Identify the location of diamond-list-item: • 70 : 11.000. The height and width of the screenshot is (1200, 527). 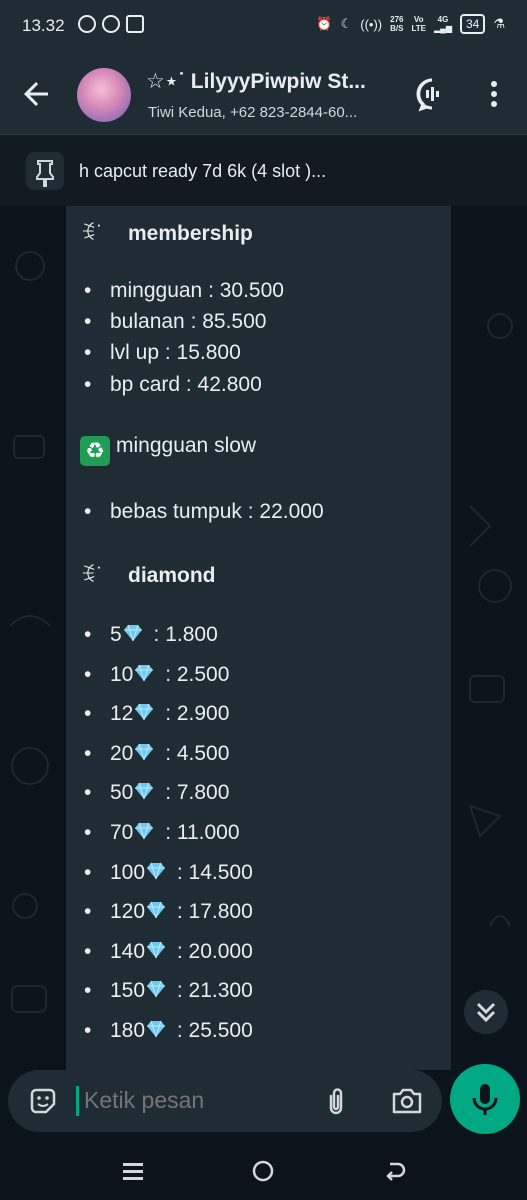
(162, 832).